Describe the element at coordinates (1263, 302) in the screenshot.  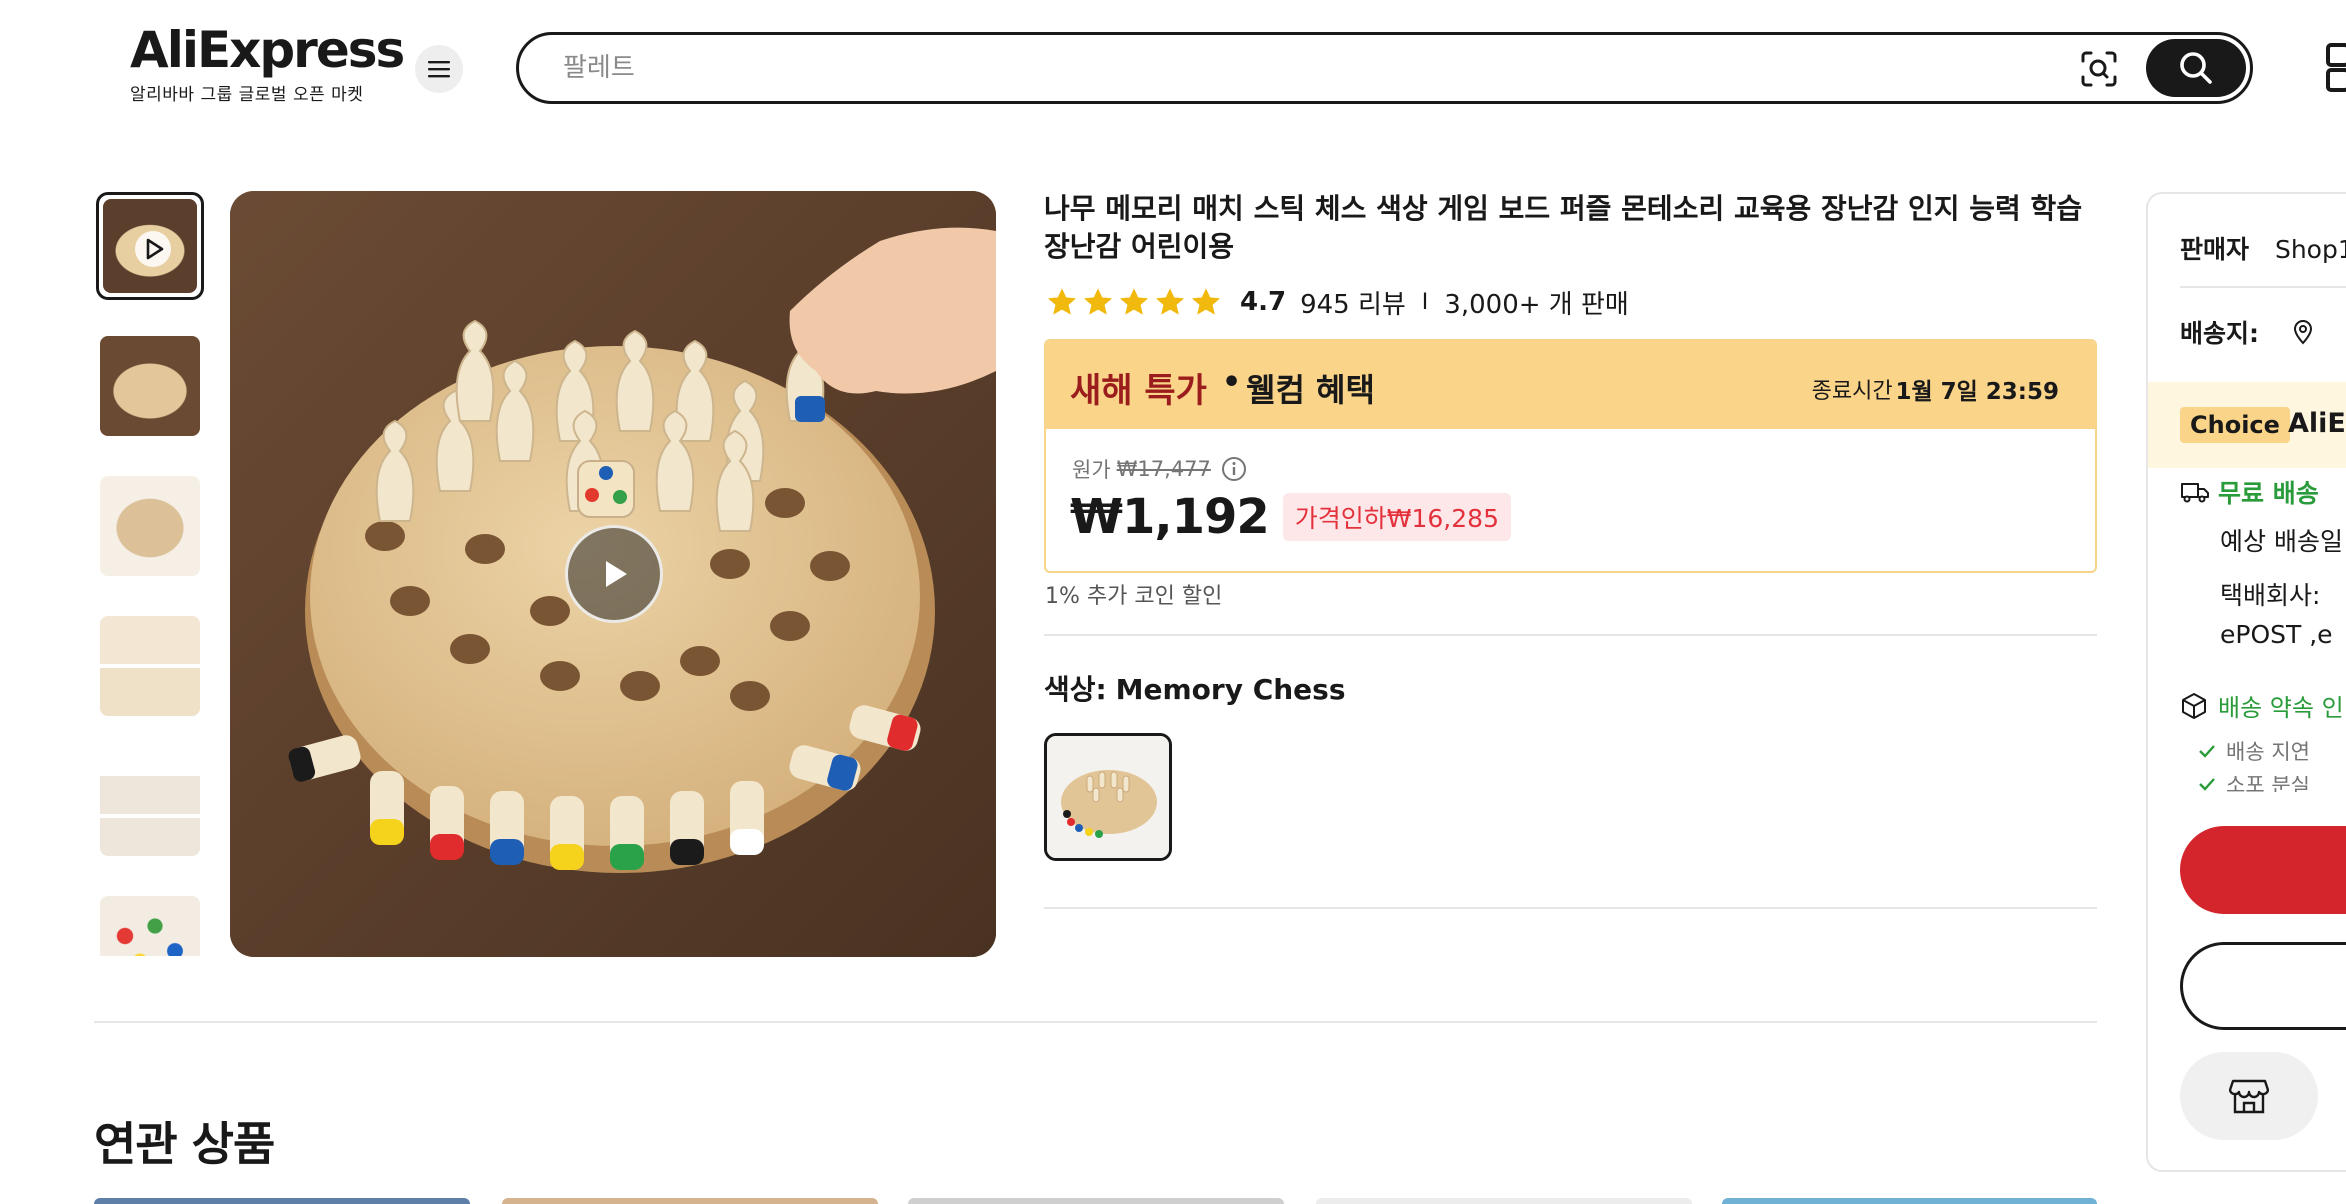
I see `rating-value: 4.7` at that location.